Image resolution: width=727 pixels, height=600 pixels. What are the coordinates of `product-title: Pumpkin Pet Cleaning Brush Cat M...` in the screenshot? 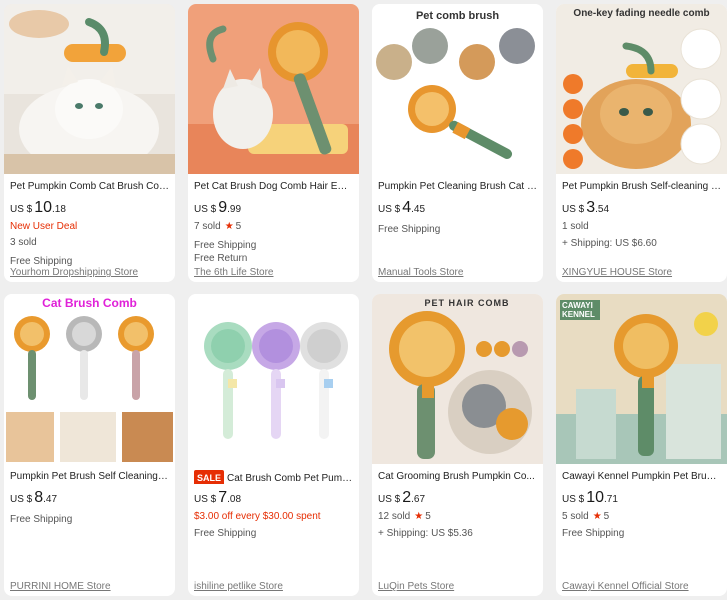 It's located at (457, 187).